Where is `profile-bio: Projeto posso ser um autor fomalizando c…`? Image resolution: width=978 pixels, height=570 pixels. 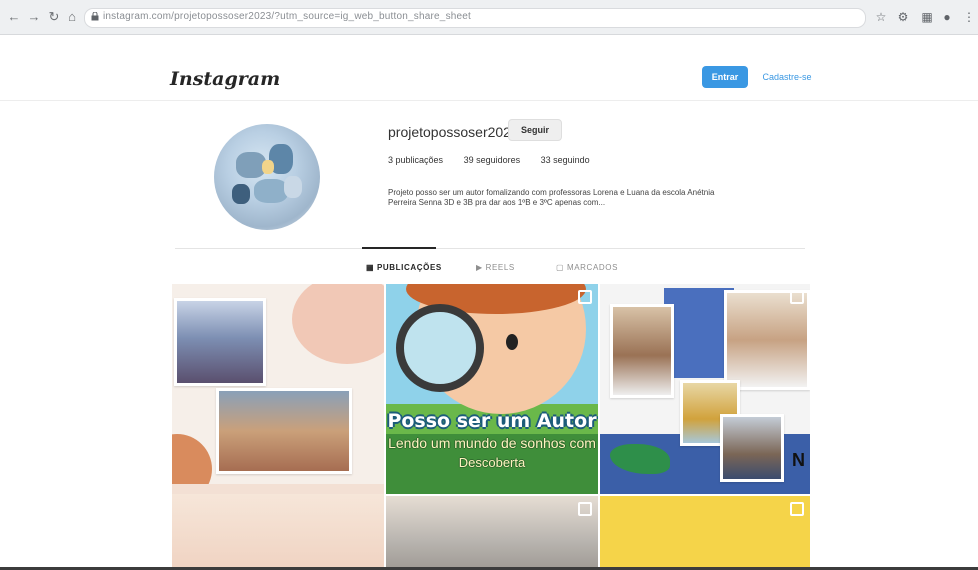
profile-bio: Projeto posso ser um autor fomalizando c… is located at coordinates (588, 198).